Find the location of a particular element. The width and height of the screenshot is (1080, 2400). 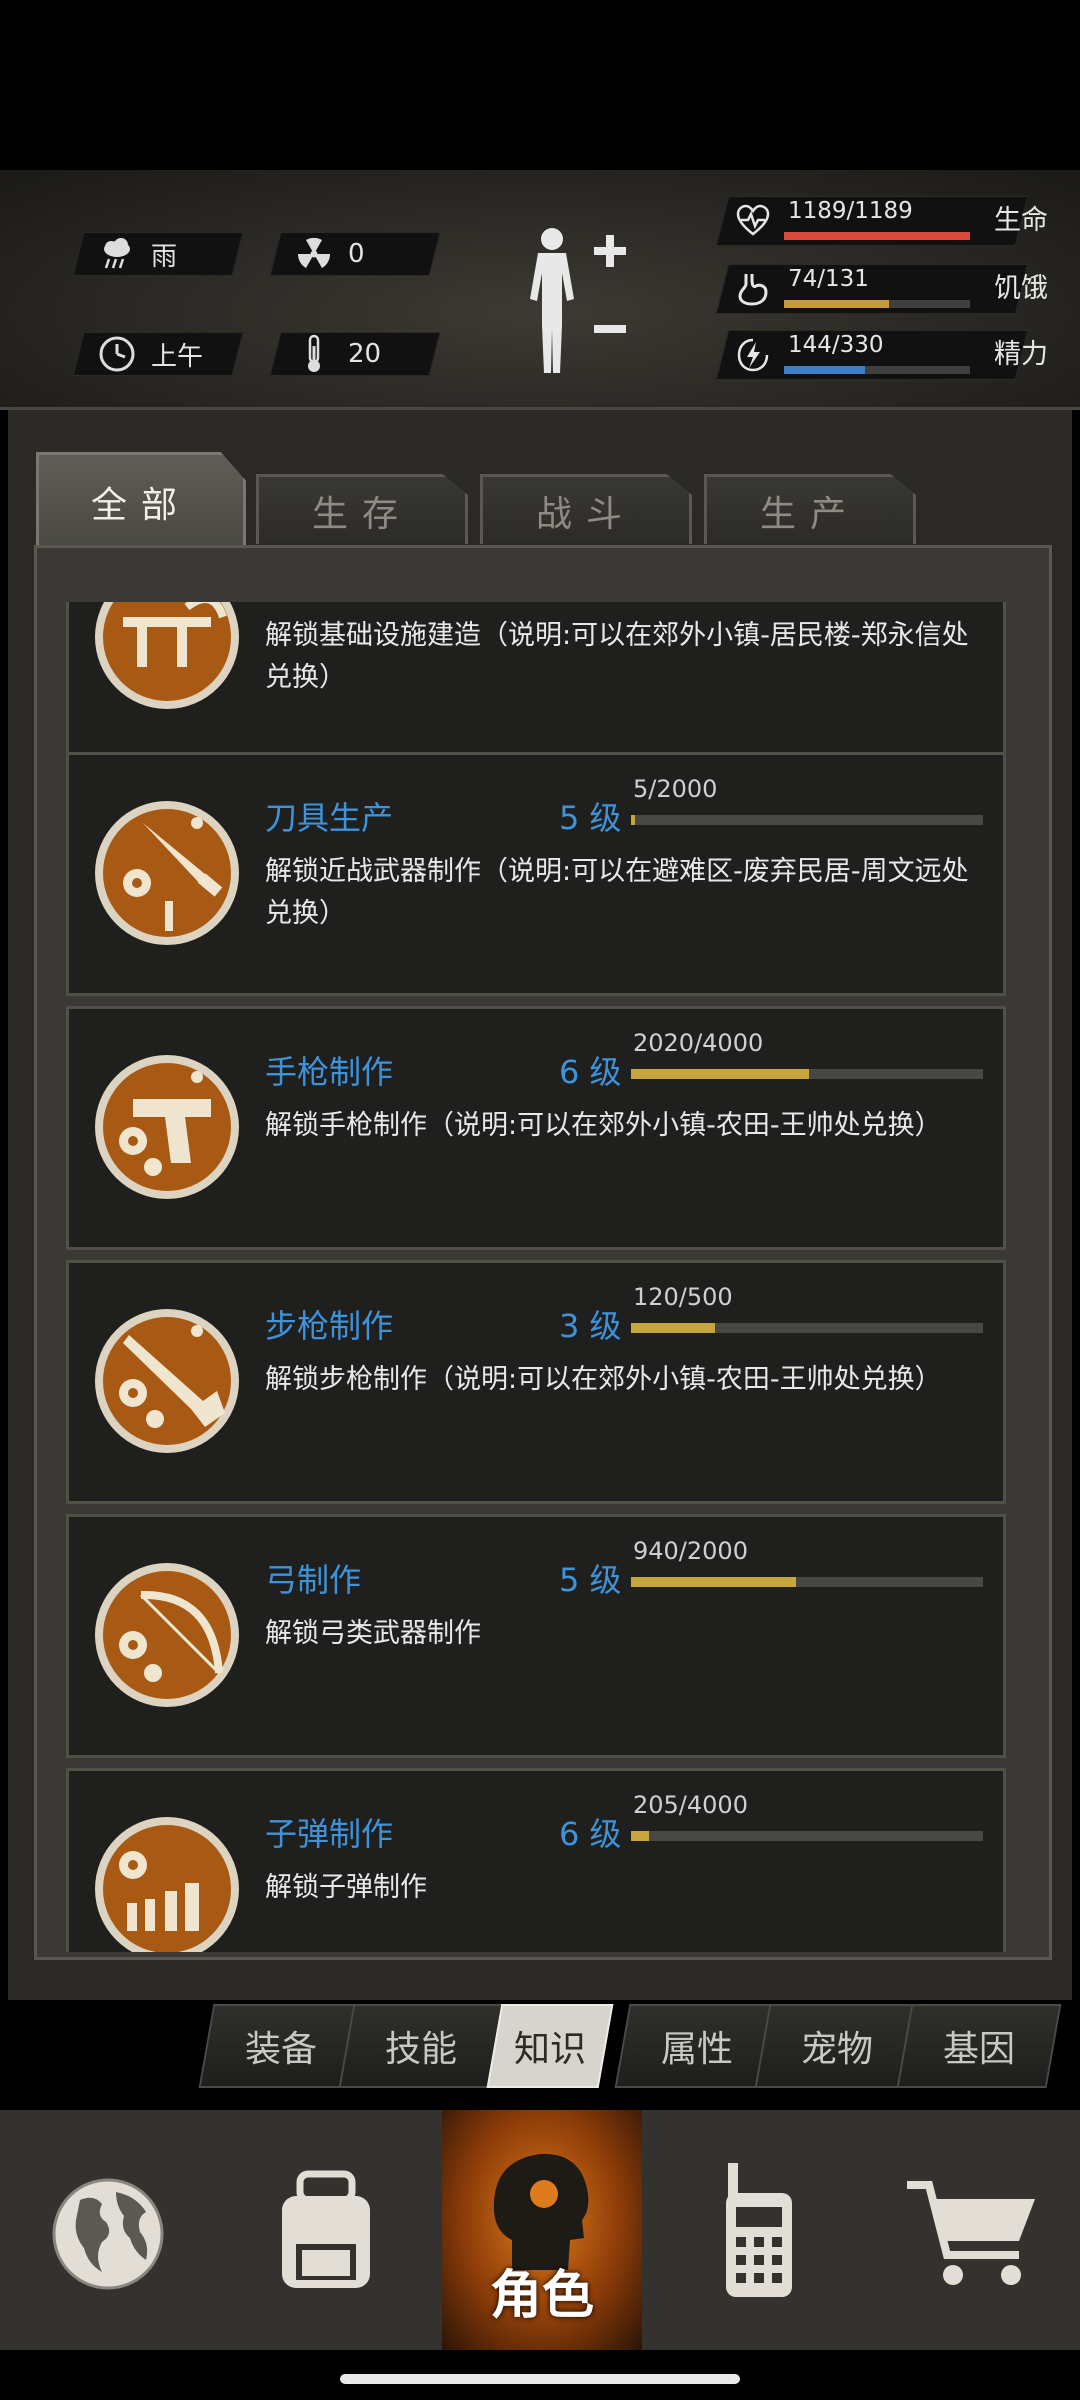

tab-all: 全部 is located at coordinates (141, 500).